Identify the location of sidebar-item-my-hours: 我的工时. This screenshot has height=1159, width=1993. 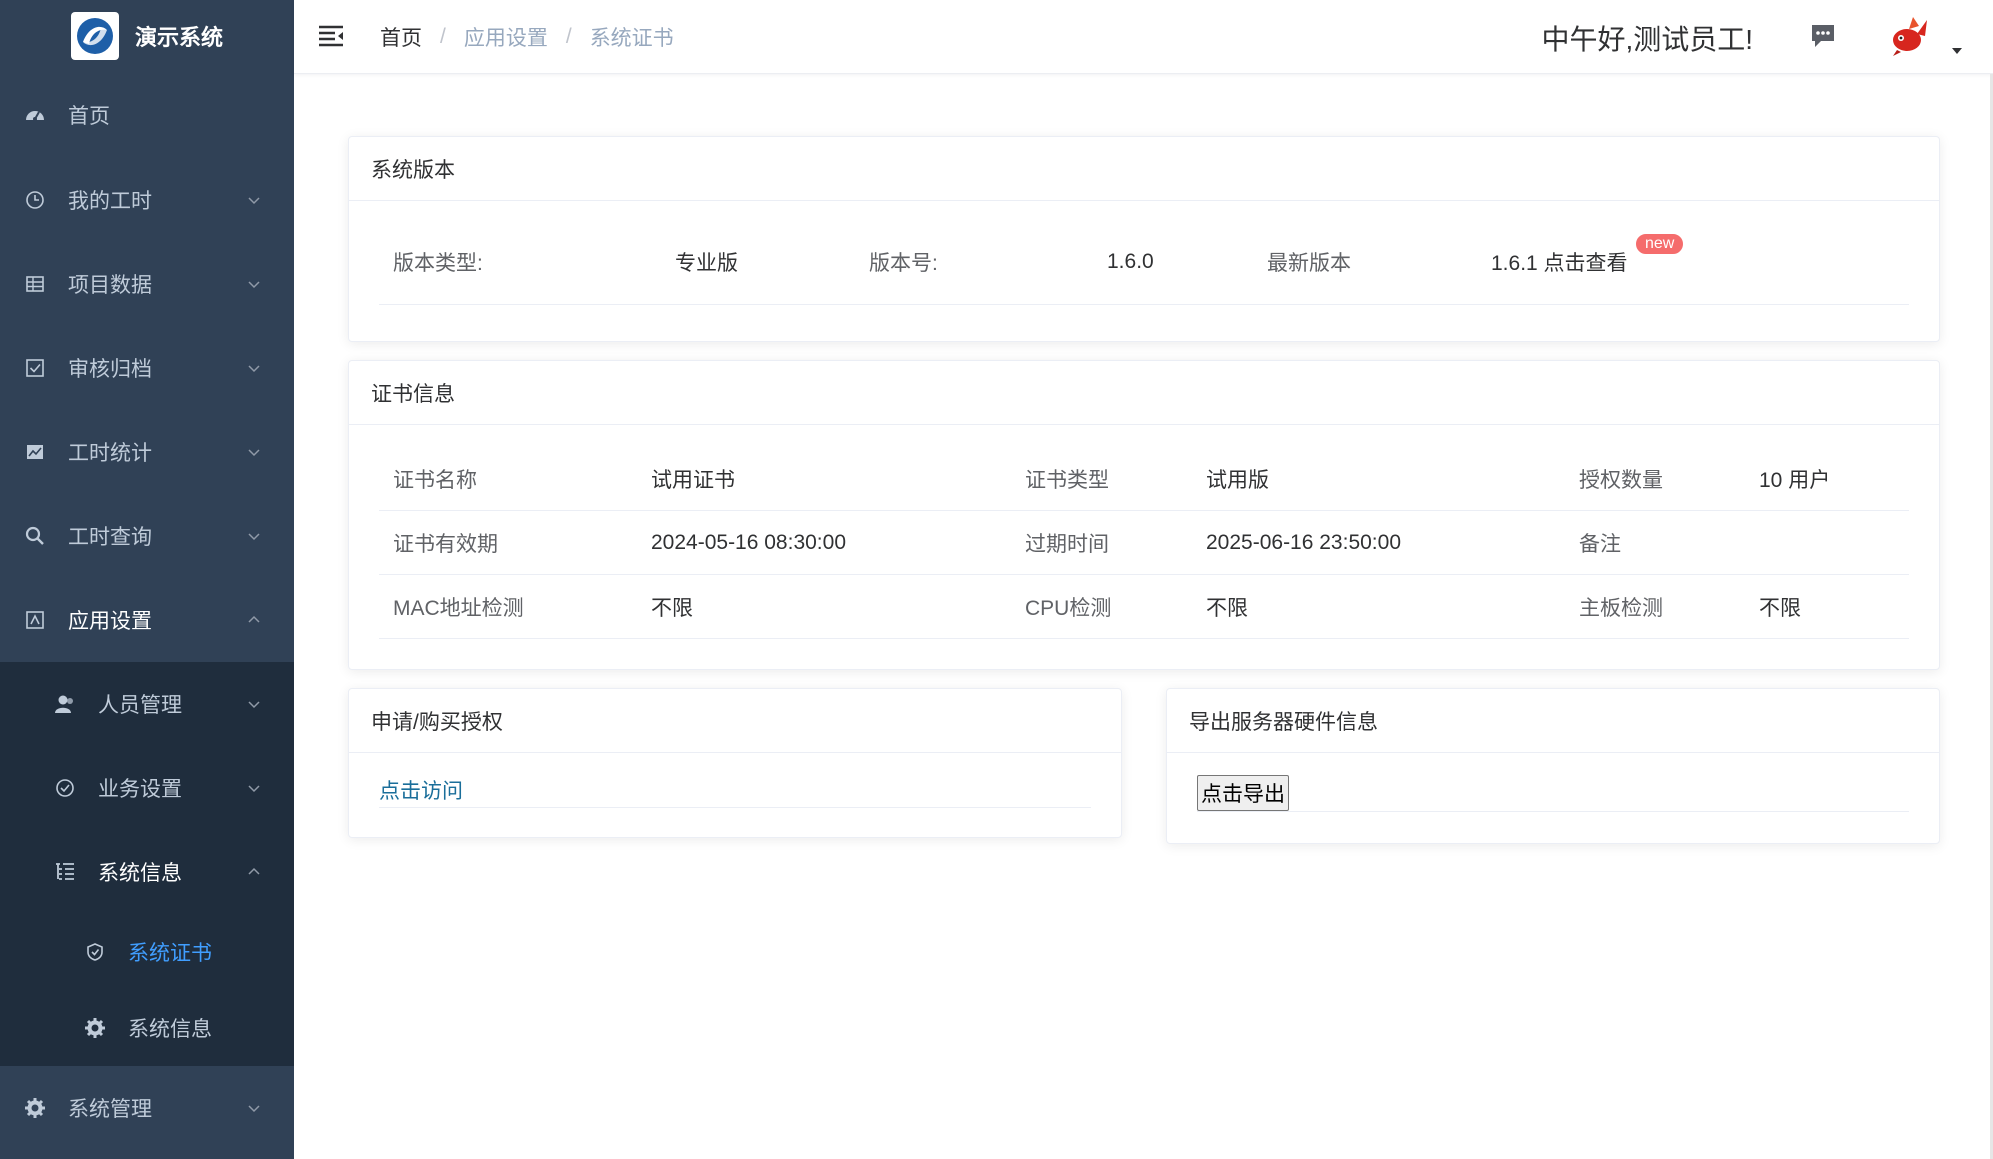
(147, 200).